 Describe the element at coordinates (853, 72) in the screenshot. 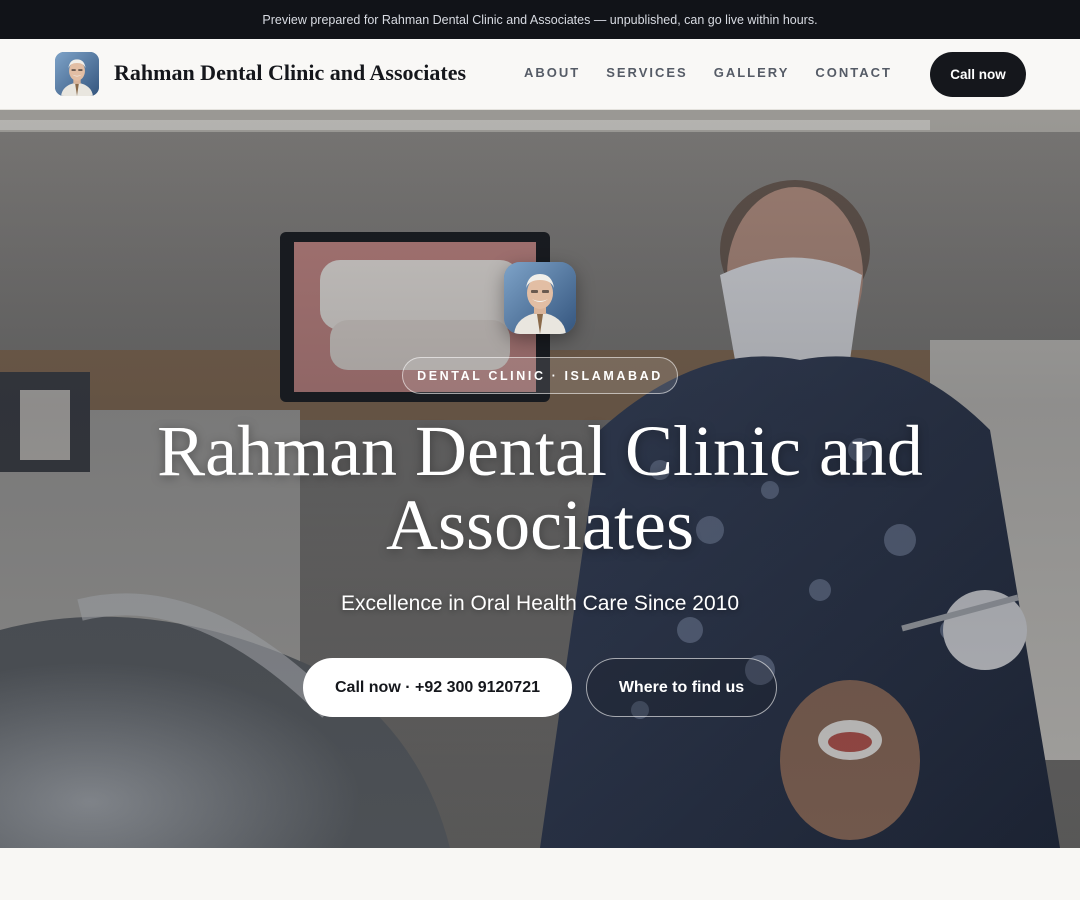

I see `nav-link-contact: CONTACT` at that location.